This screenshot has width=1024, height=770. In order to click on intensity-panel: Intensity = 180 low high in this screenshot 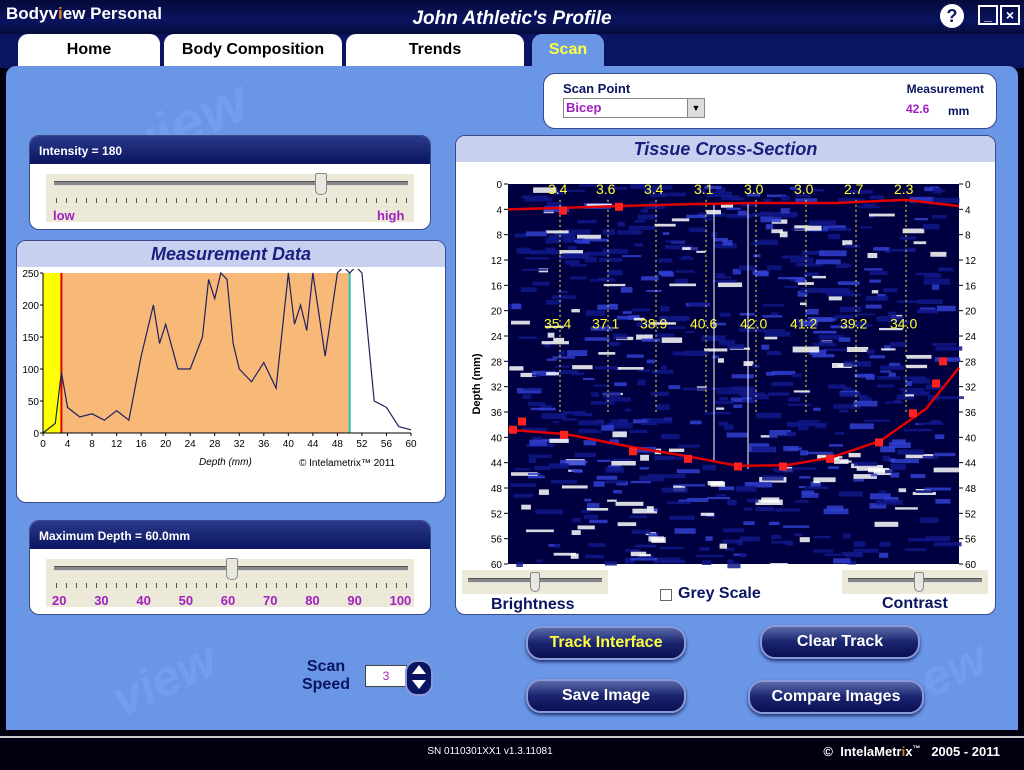, I will do `click(230, 182)`.